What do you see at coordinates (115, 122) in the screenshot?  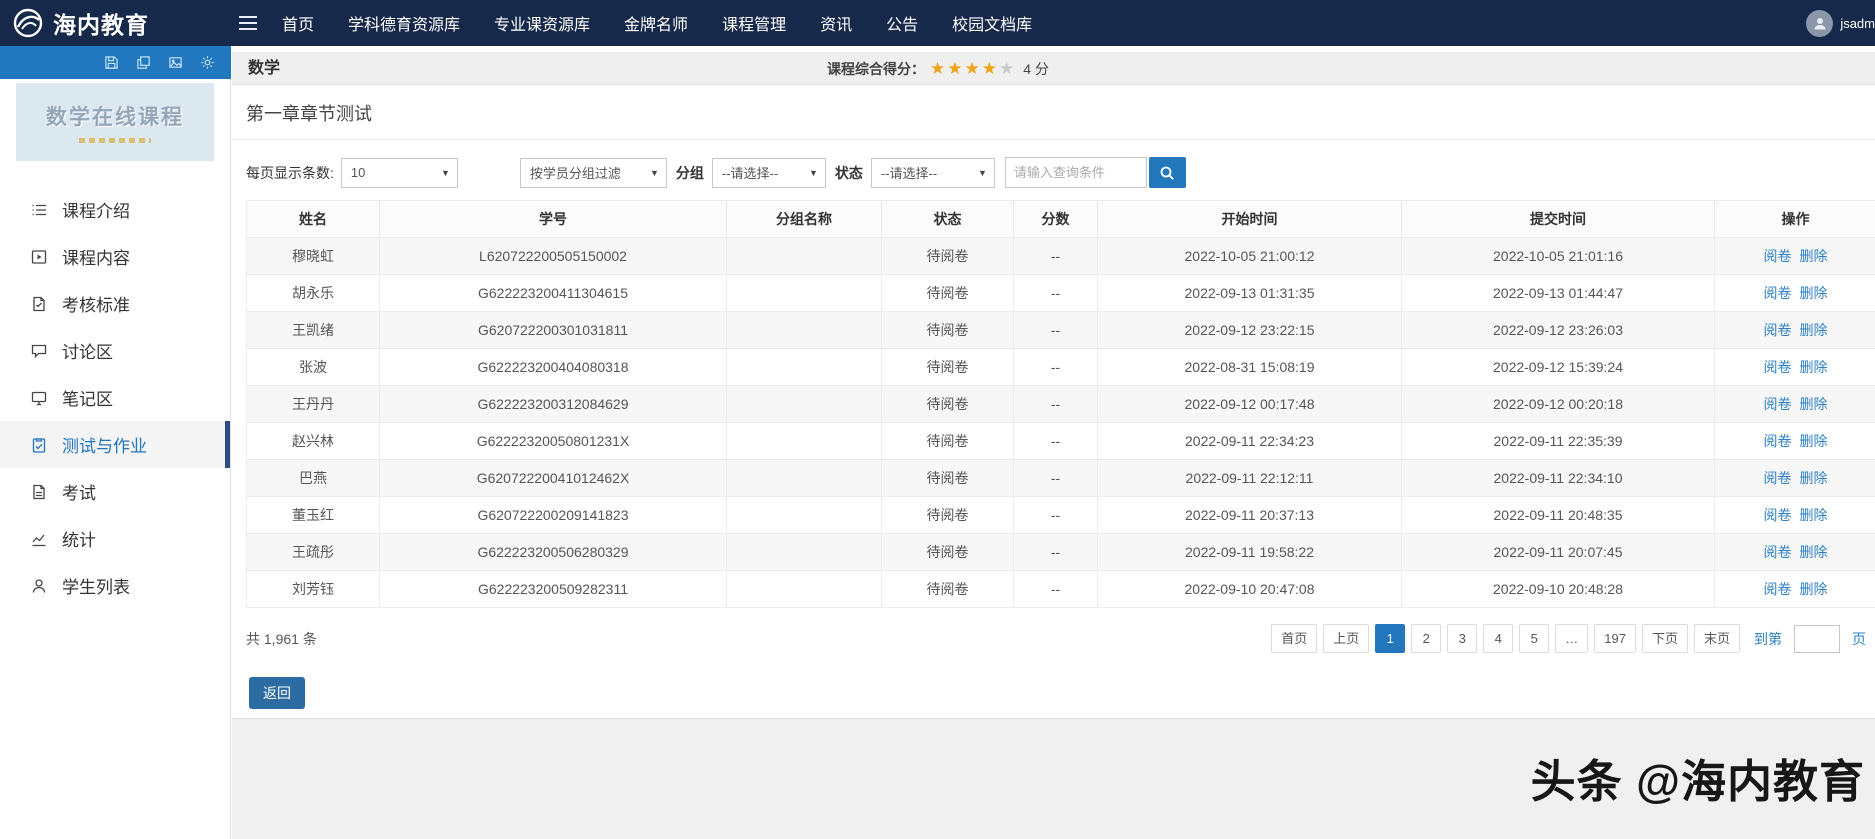 I see `course-thumbnail: 数学在线课程` at bounding box center [115, 122].